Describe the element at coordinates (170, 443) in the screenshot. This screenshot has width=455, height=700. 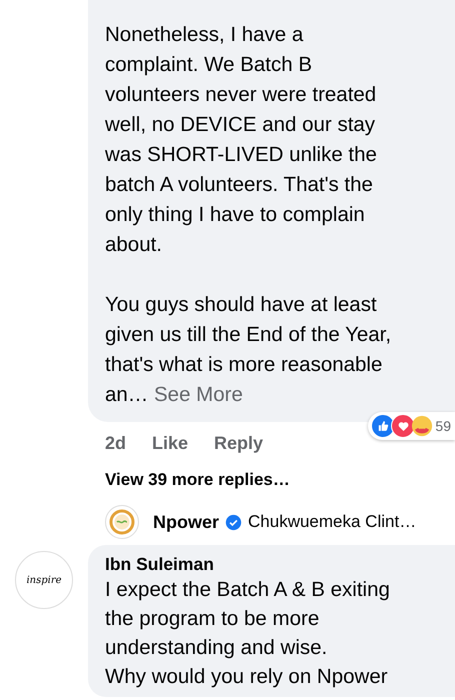
I see `comment-action-button: Like` at that location.